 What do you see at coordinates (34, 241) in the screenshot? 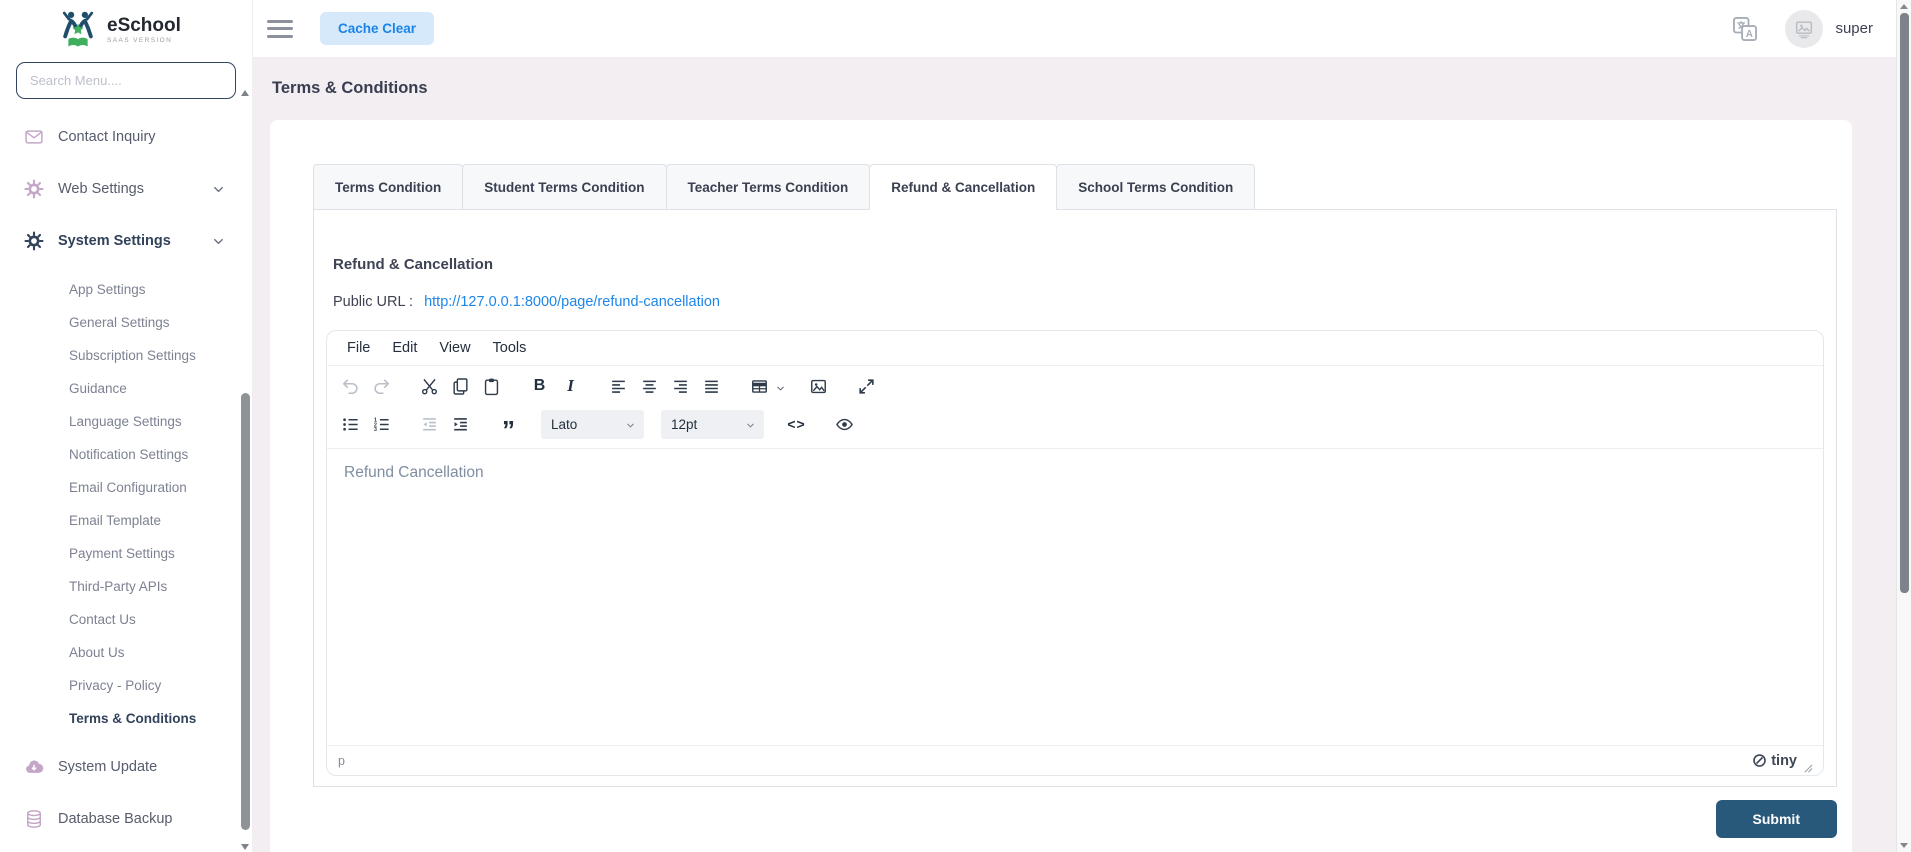
I see `gear-icon` at bounding box center [34, 241].